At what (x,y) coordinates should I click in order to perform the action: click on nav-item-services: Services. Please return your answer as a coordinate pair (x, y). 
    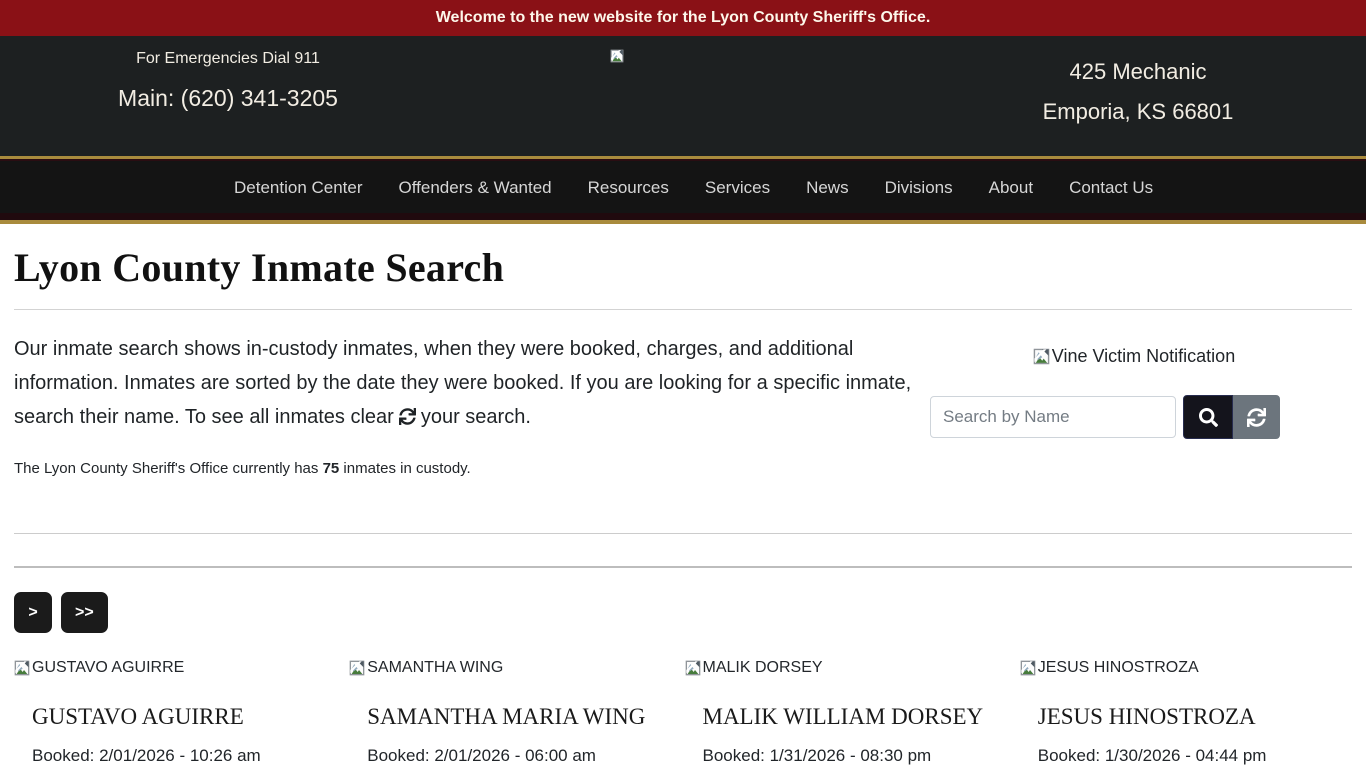
    Looking at the image, I should click on (737, 188).